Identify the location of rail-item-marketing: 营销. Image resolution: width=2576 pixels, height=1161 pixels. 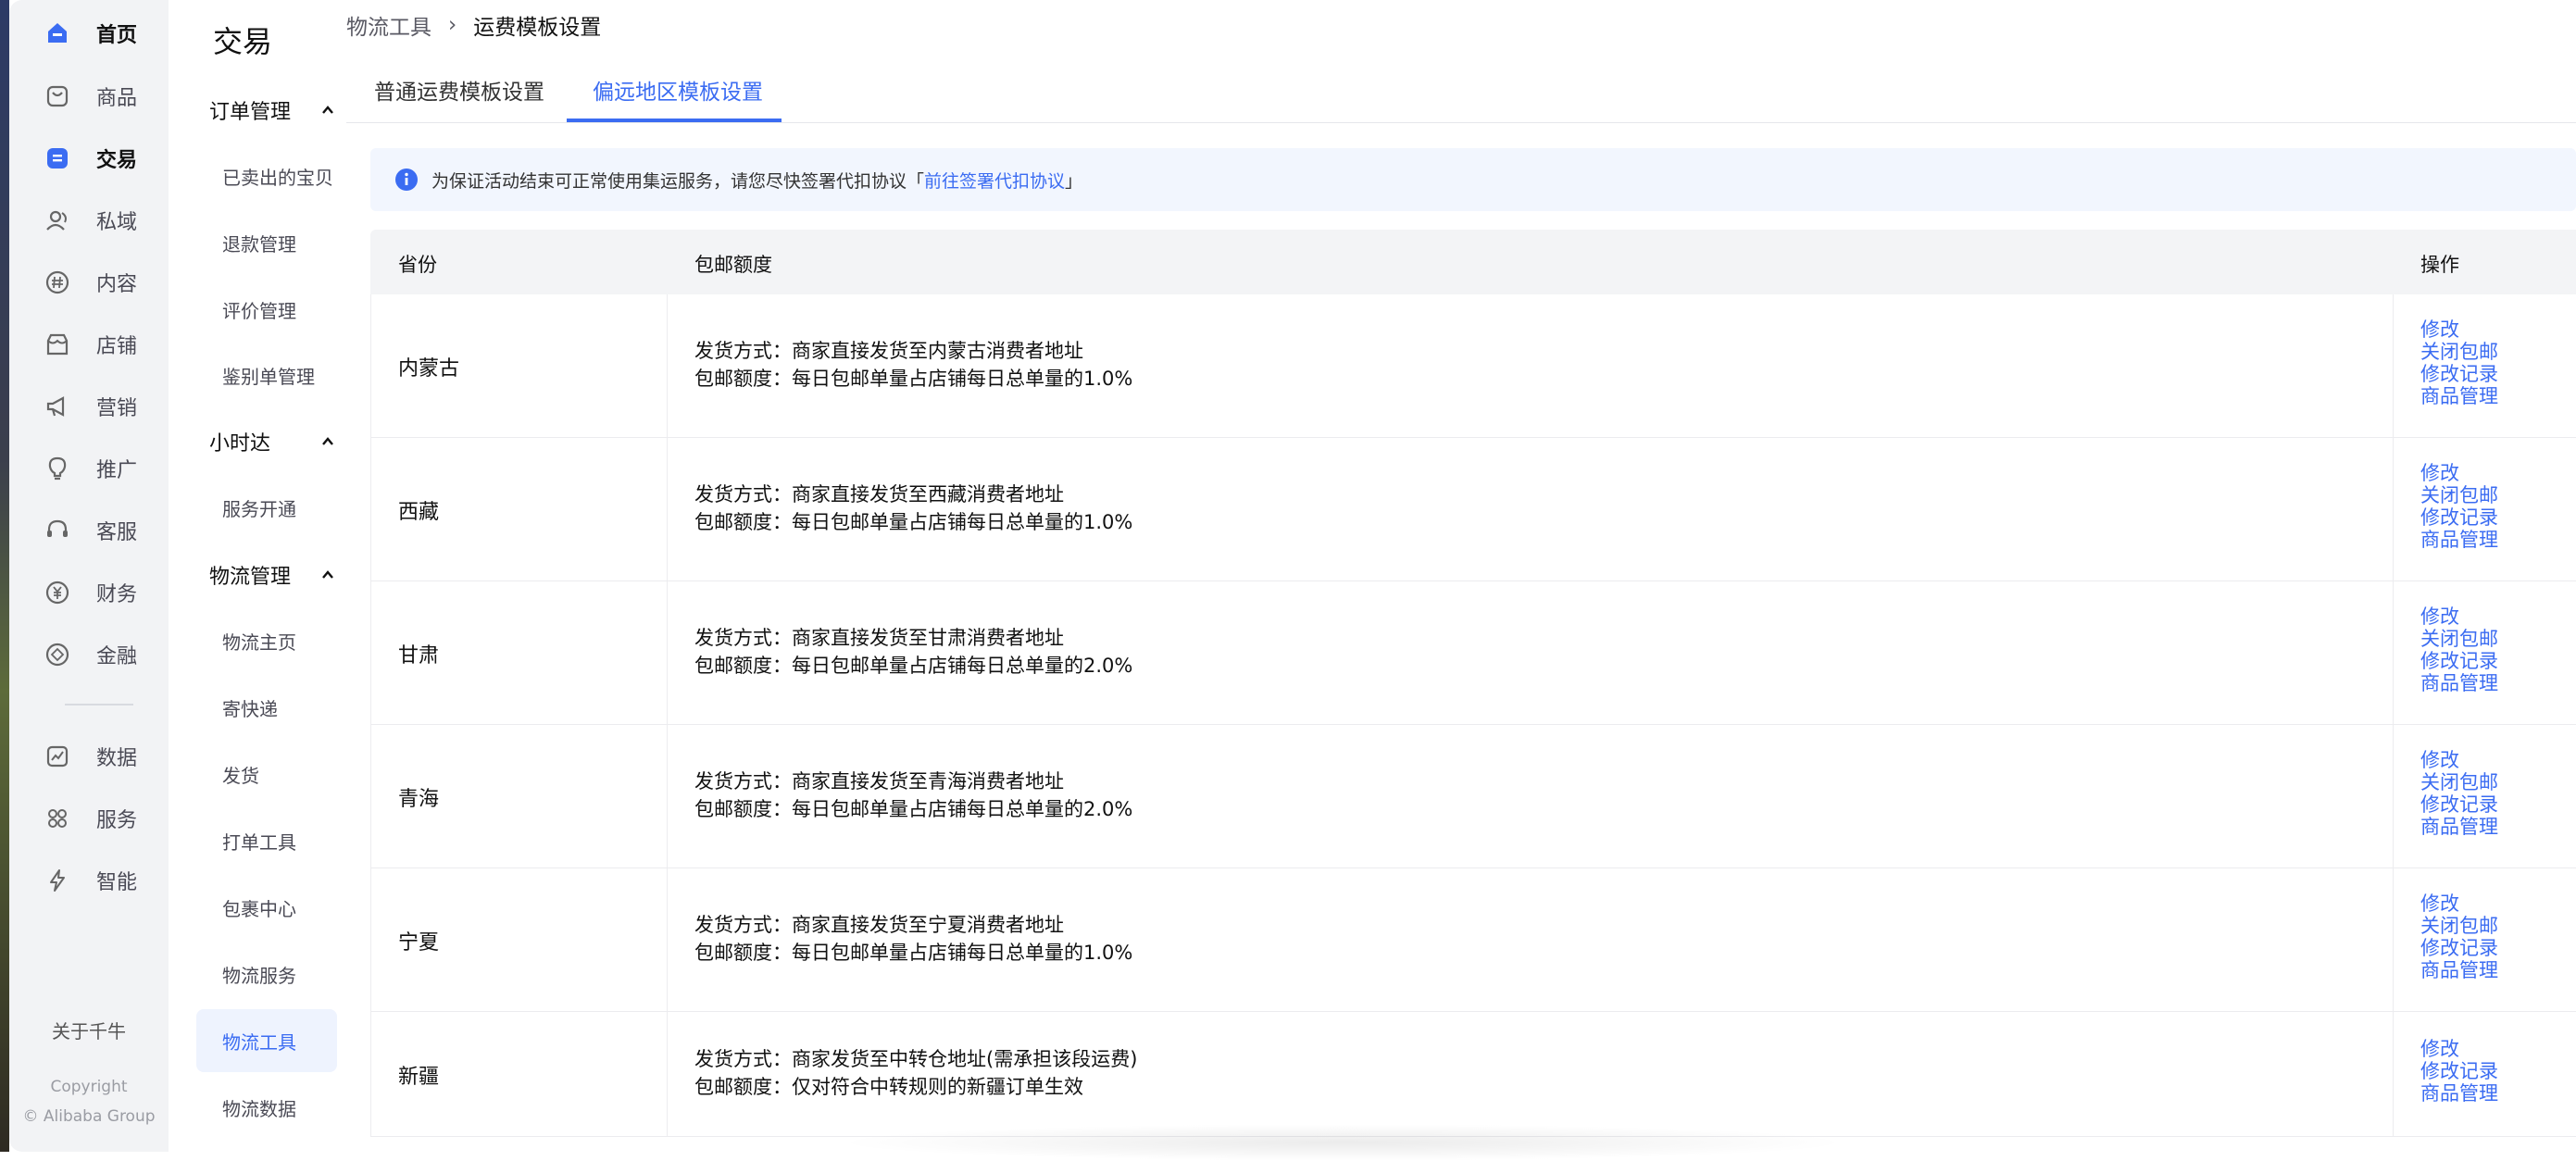
(90, 406).